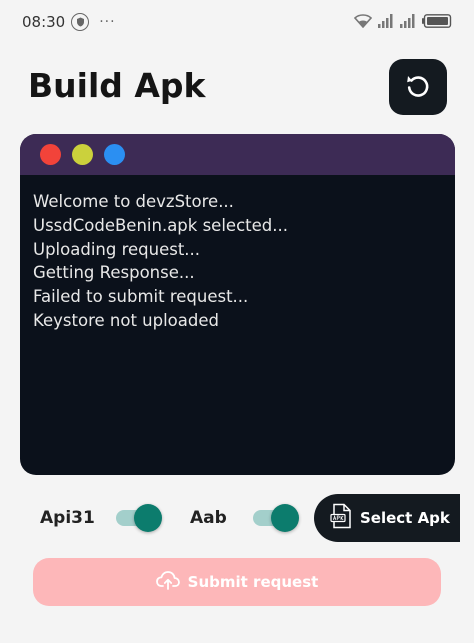 This screenshot has height=643, width=474. I want to click on status-bar: 08:30 ···, so click(237, 22).